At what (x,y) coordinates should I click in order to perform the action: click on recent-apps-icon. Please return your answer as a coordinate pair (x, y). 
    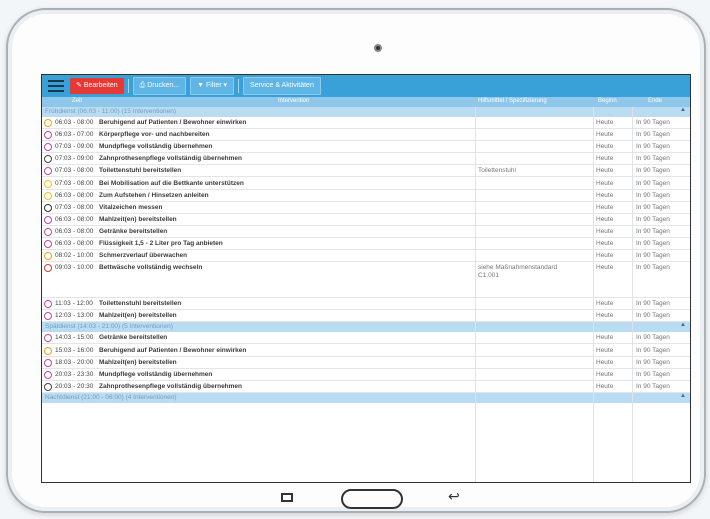
    Looking at the image, I should click on (287, 497).